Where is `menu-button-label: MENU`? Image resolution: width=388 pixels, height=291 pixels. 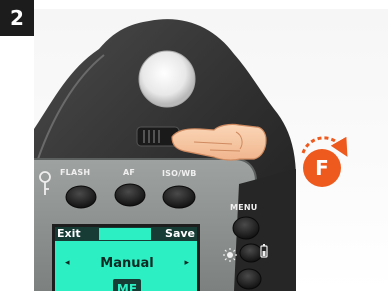
menu-button-label: MENU is located at coordinates (244, 207).